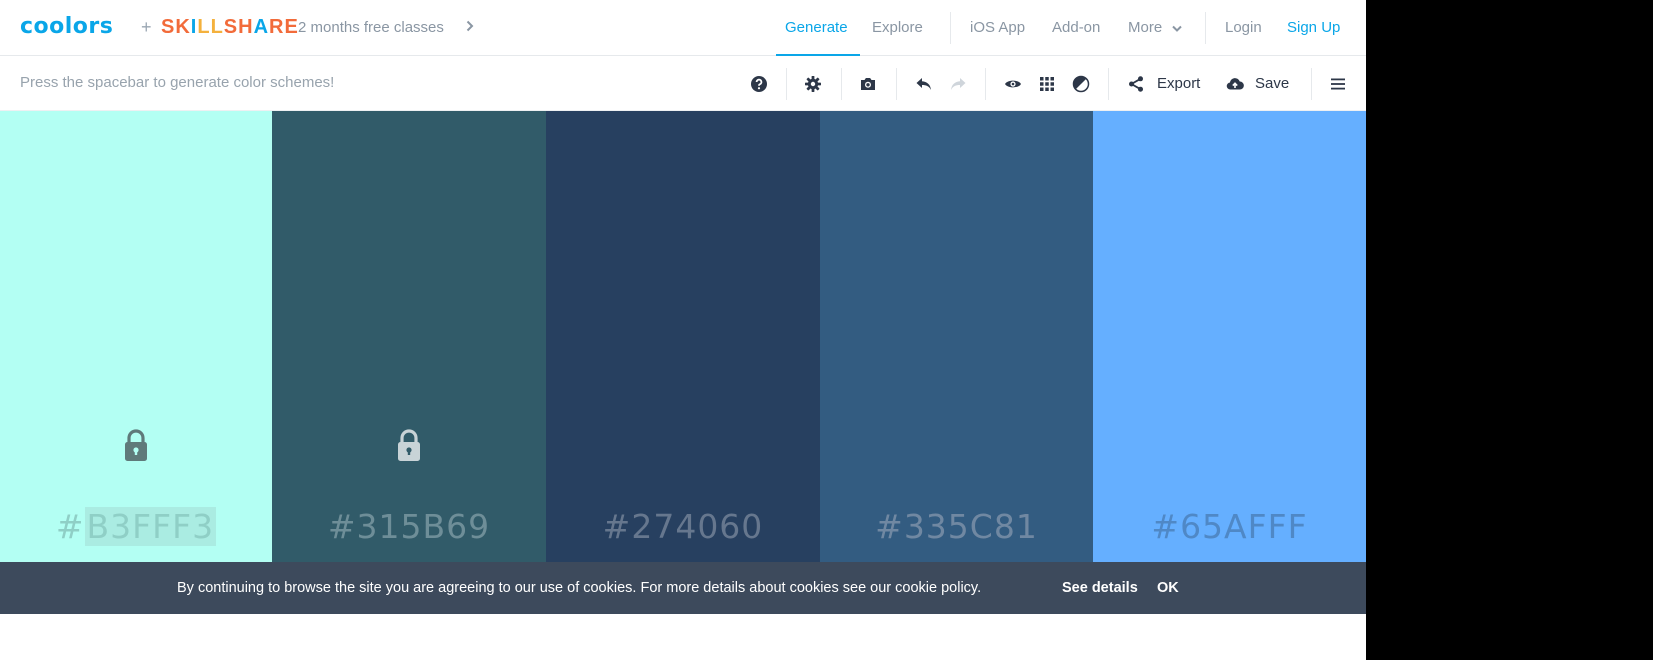 The width and height of the screenshot is (1653, 660). I want to click on nav-generate: Generate, so click(816, 27).